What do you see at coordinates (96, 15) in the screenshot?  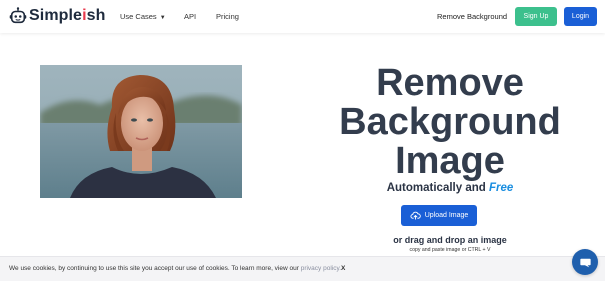 I see `brand-name-suffix: sh` at bounding box center [96, 15].